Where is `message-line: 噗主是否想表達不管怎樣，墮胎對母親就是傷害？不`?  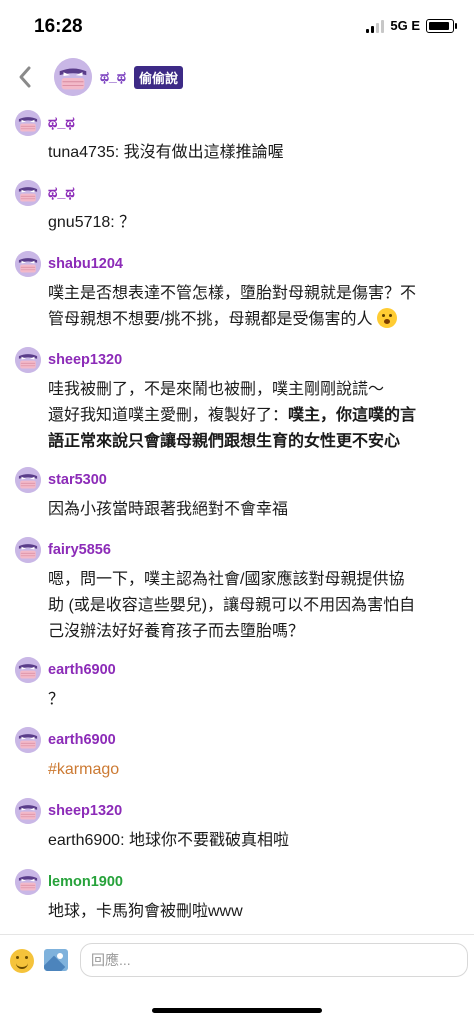
message-line: 噗主是否想表達不管怎樣，墮胎對母親就是傷害？不 is located at coordinates (253, 294).